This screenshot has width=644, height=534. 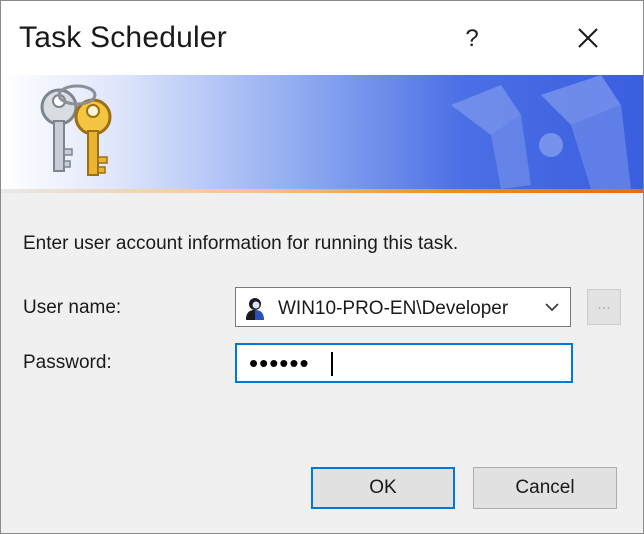 What do you see at coordinates (472, 39) in the screenshot?
I see `help-button: ?` at bounding box center [472, 39].